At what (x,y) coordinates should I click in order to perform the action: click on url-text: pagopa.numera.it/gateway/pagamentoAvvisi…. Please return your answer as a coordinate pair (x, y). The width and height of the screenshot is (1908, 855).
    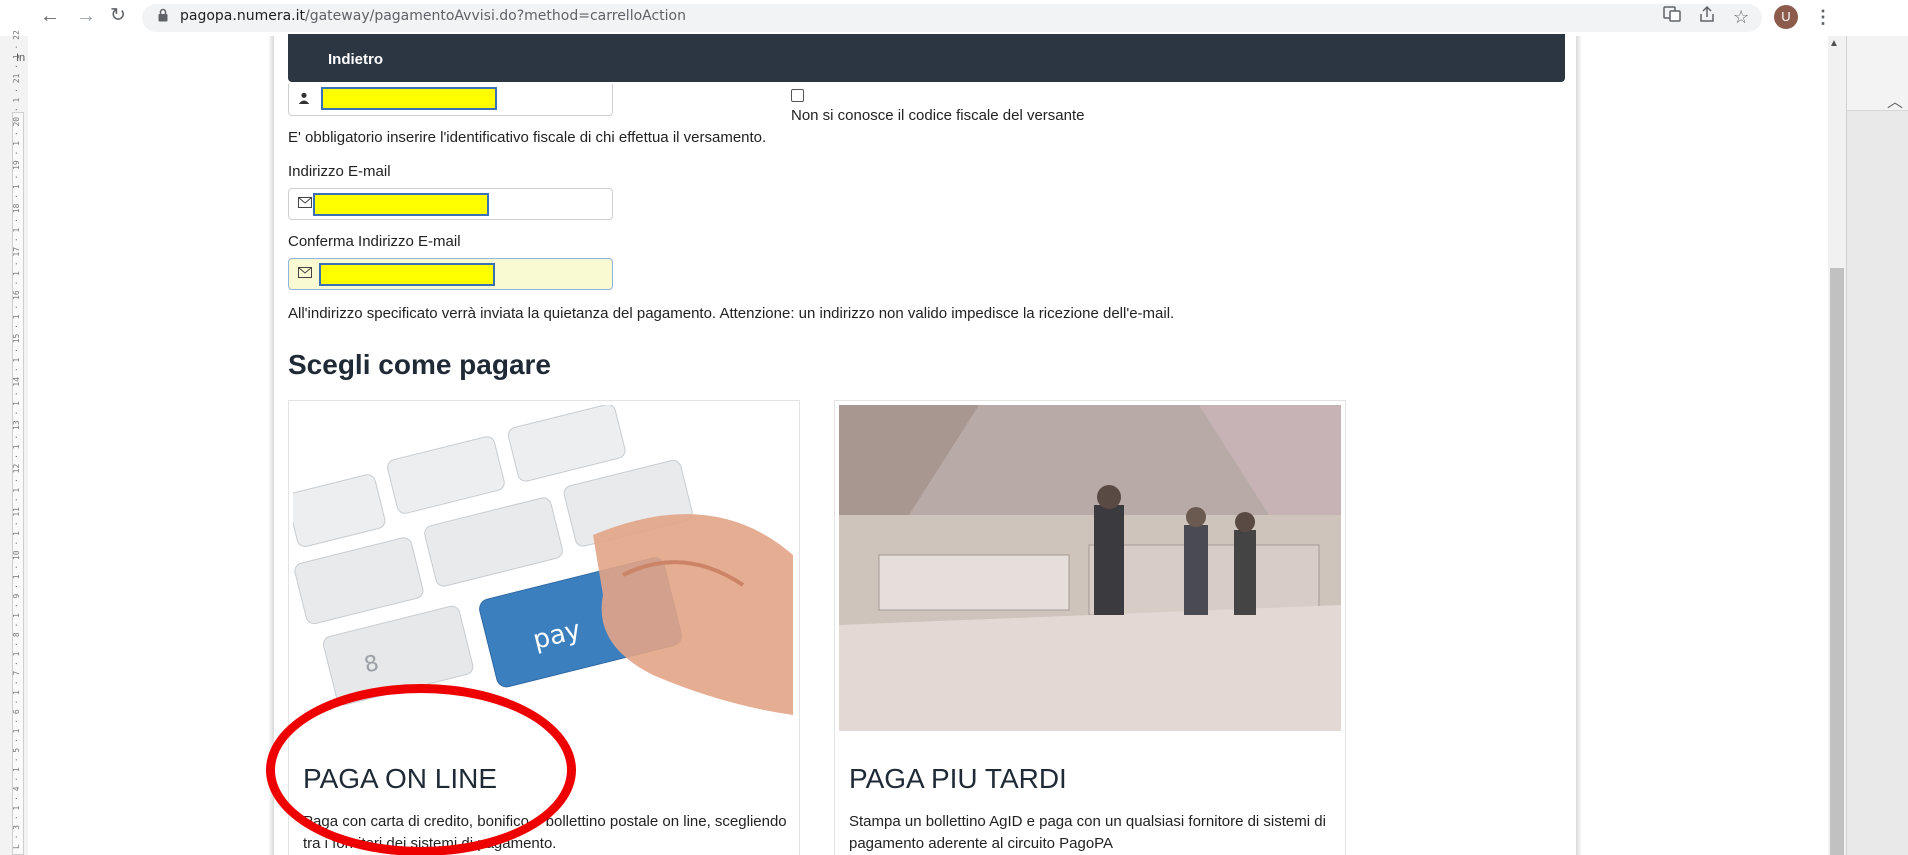
    Looking at the image, I should click on (433, 16).